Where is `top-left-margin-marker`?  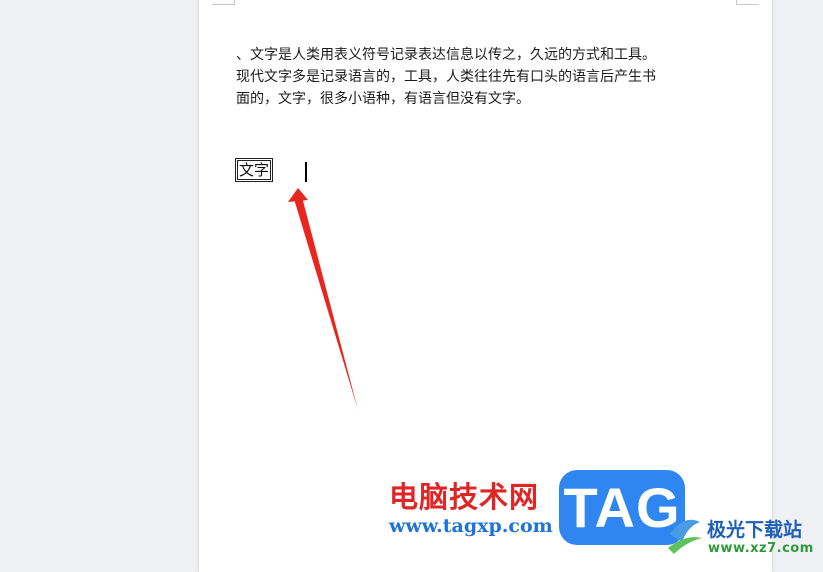
top-left-margin-marker is located at coordinates (223, 2).